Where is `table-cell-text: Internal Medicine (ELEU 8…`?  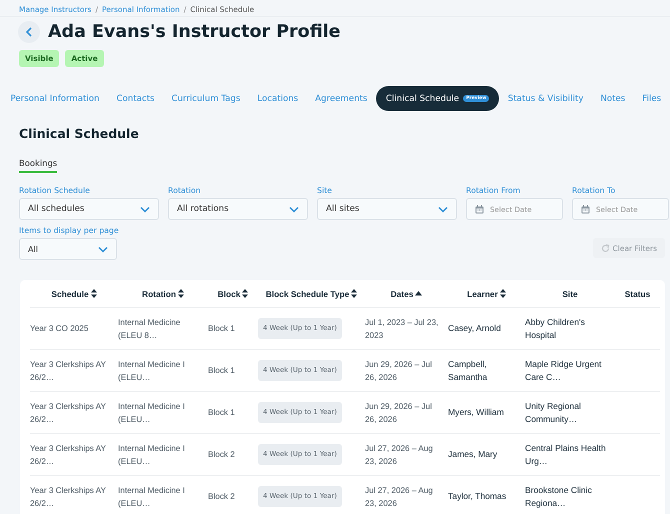
table-cell-text: Internal Medicine (ELEU 8… is located at coordinates (150, 329).